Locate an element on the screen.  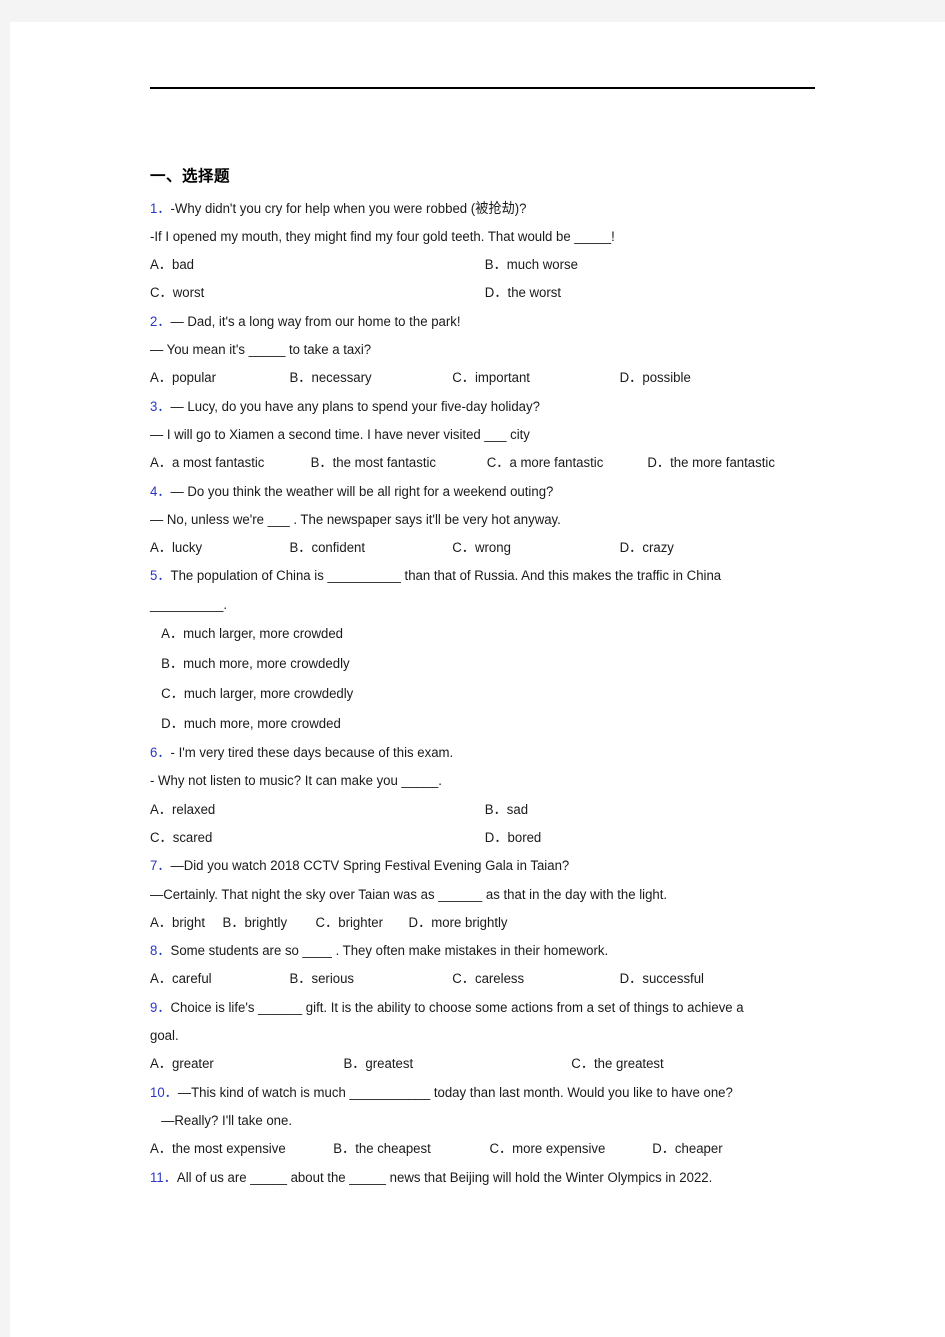
option-c: C．more expensive is located at coordinates (570, 1149).